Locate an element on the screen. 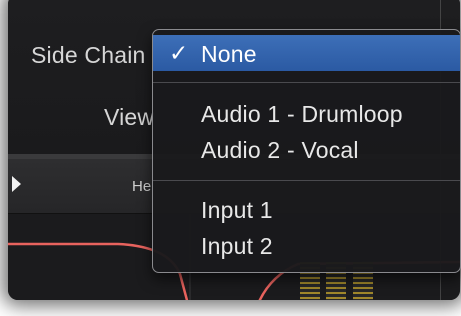  menu-item-label: Input 1 is located at coordinates (237, 210).